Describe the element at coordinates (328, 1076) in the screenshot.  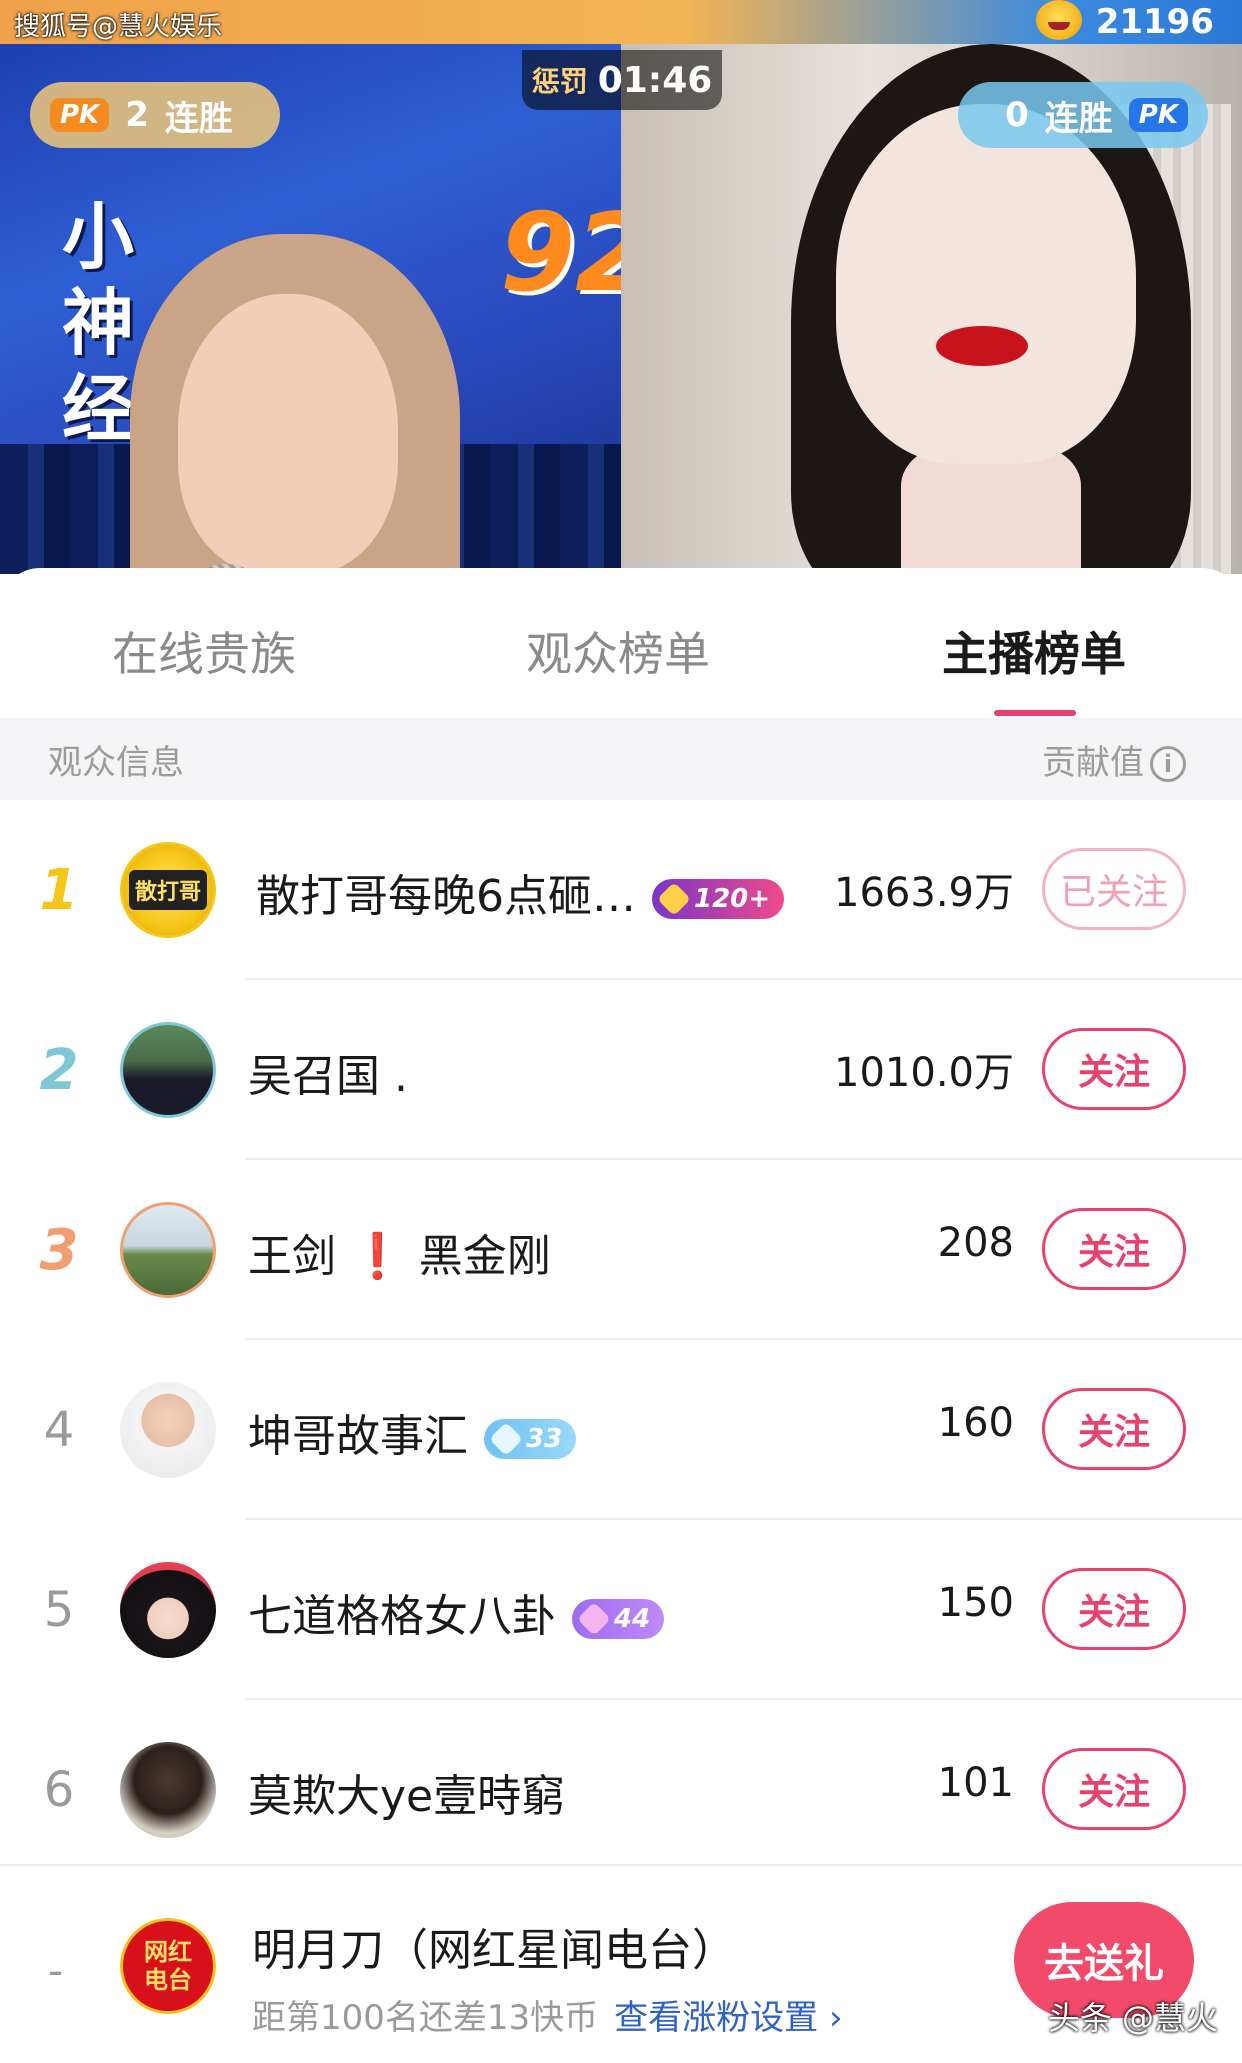
I see `user-name: 吴召国 .` at that location.